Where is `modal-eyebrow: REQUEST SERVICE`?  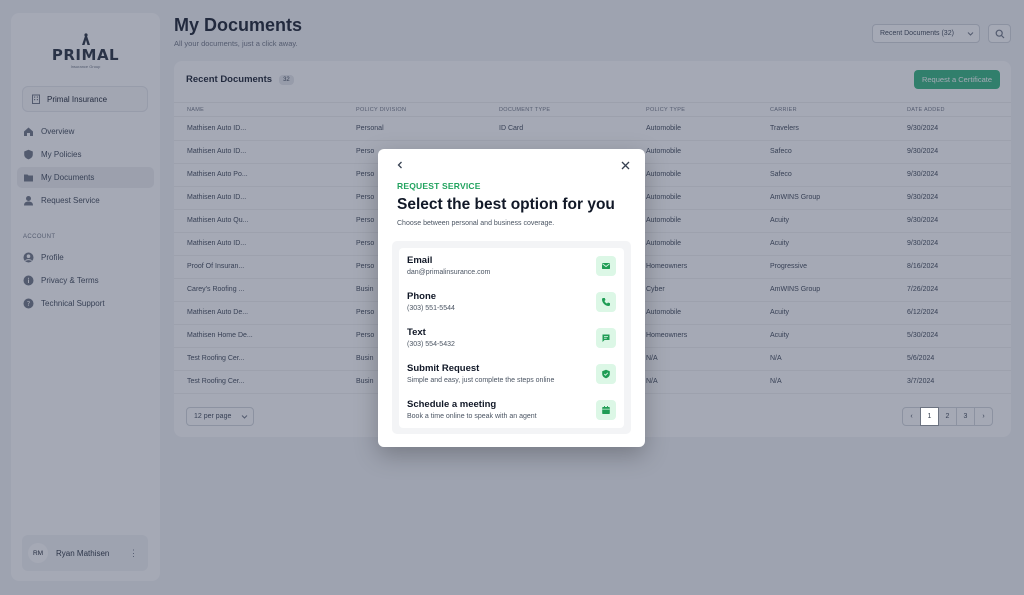 modal-eyebrow: REQUEST SERVICE is located at coordinates (439, 186).